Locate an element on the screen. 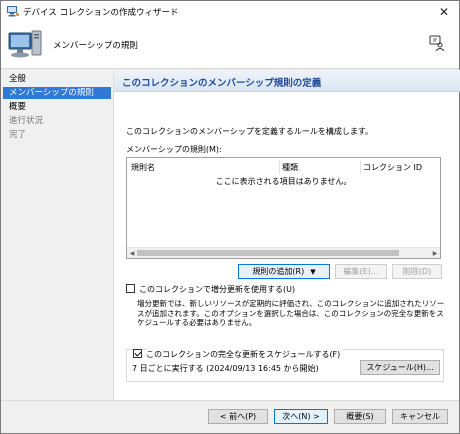  add-rule-label: 規則の追加(R) is located at coordinates (278, 271).